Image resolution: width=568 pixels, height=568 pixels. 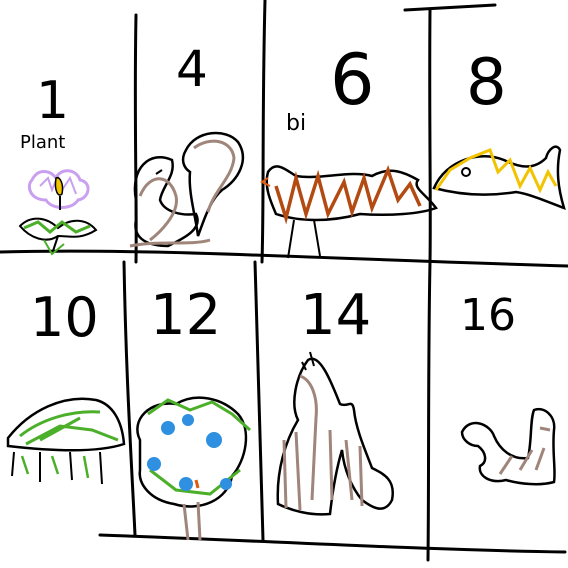 I want to click on number-10: 10, so click(x=64, y=317).